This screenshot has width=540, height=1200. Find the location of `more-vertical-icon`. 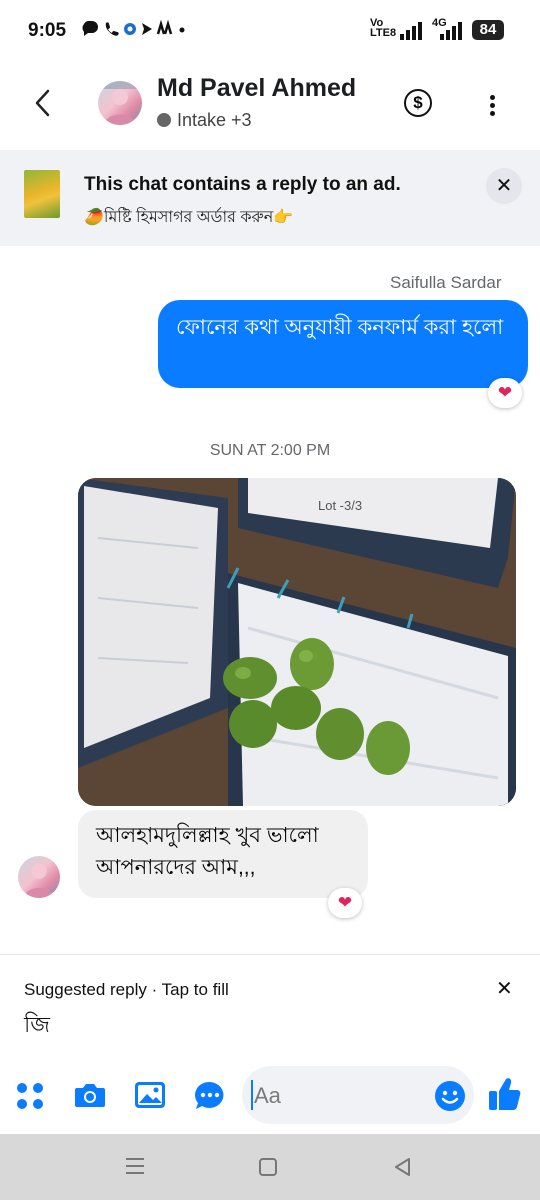

more-vertical-icon is located at coordinates (492, 105).